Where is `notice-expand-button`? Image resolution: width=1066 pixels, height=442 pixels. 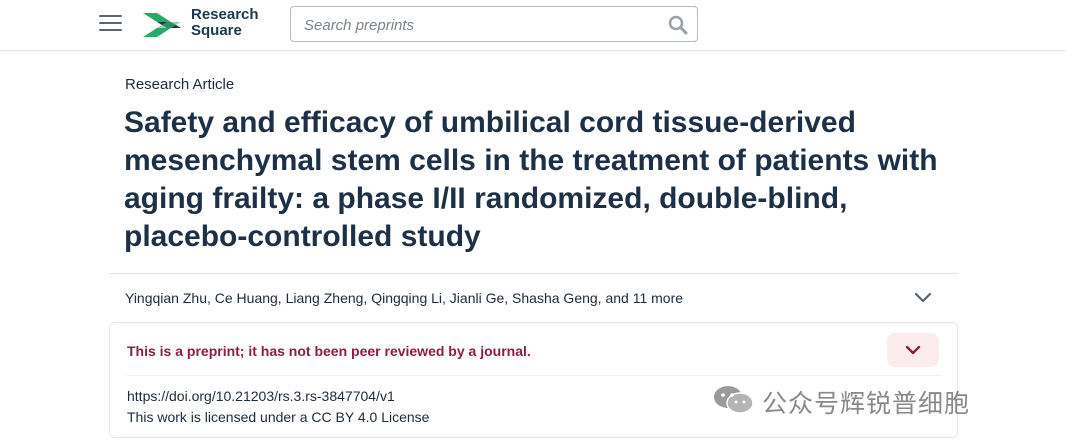
notice-expand-button is located at coordinates (913, 350).